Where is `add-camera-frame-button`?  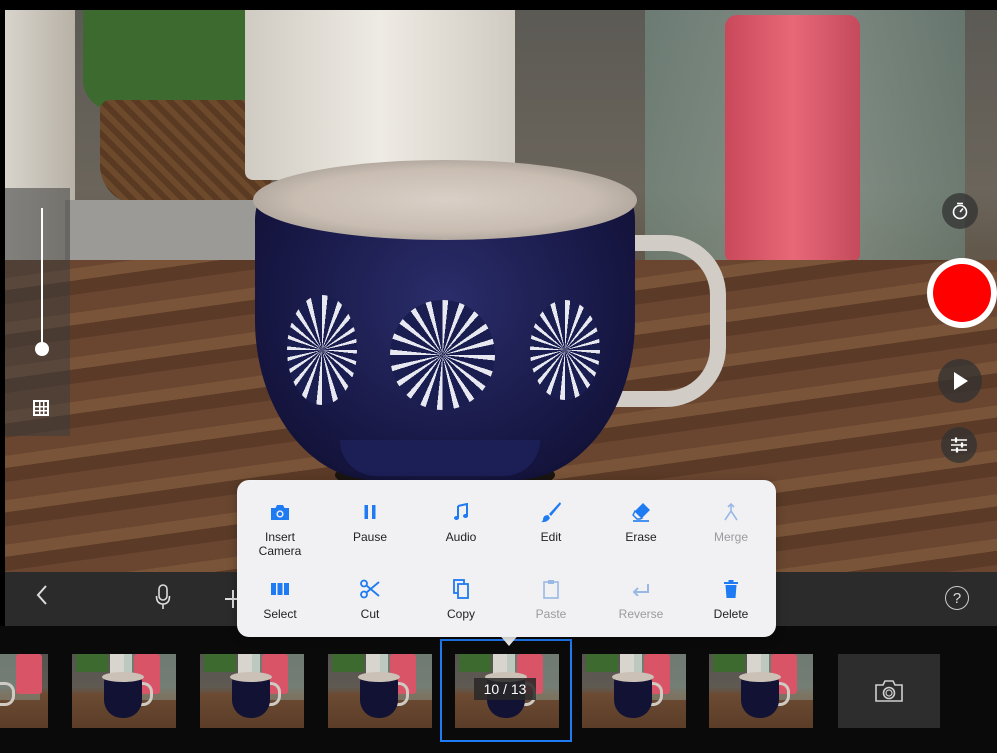
add-camera-frame-button is located at coordinates (889, 691).